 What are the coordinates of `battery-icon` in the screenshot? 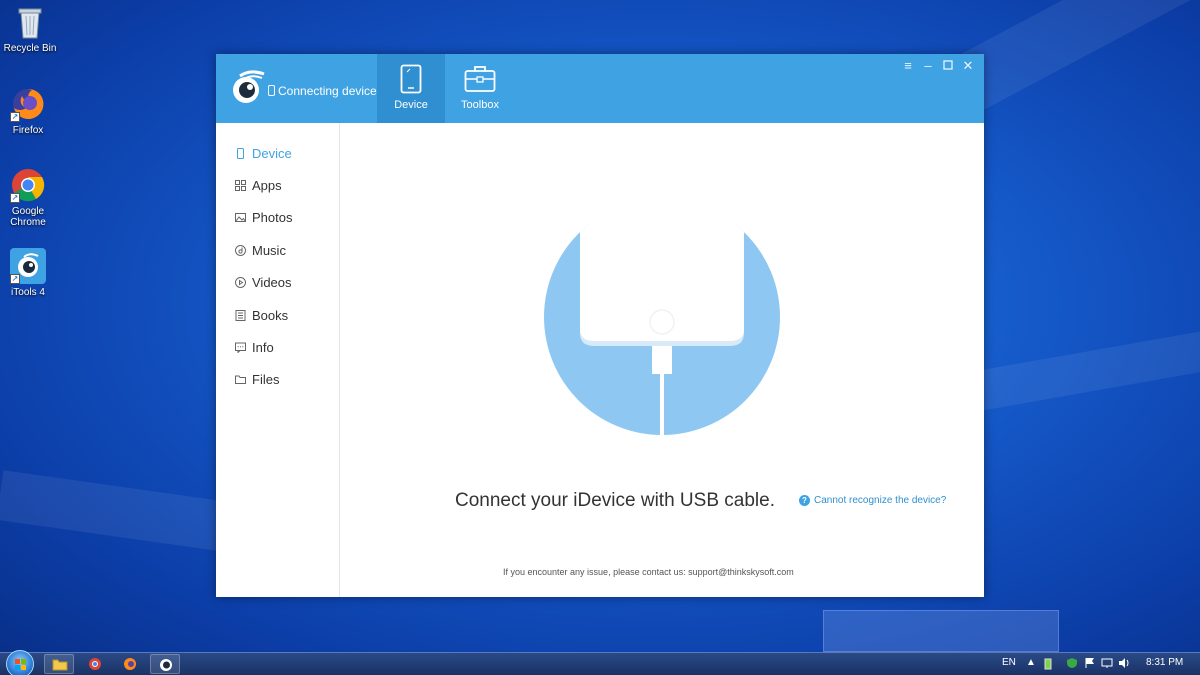 It's located at (1048, 665).